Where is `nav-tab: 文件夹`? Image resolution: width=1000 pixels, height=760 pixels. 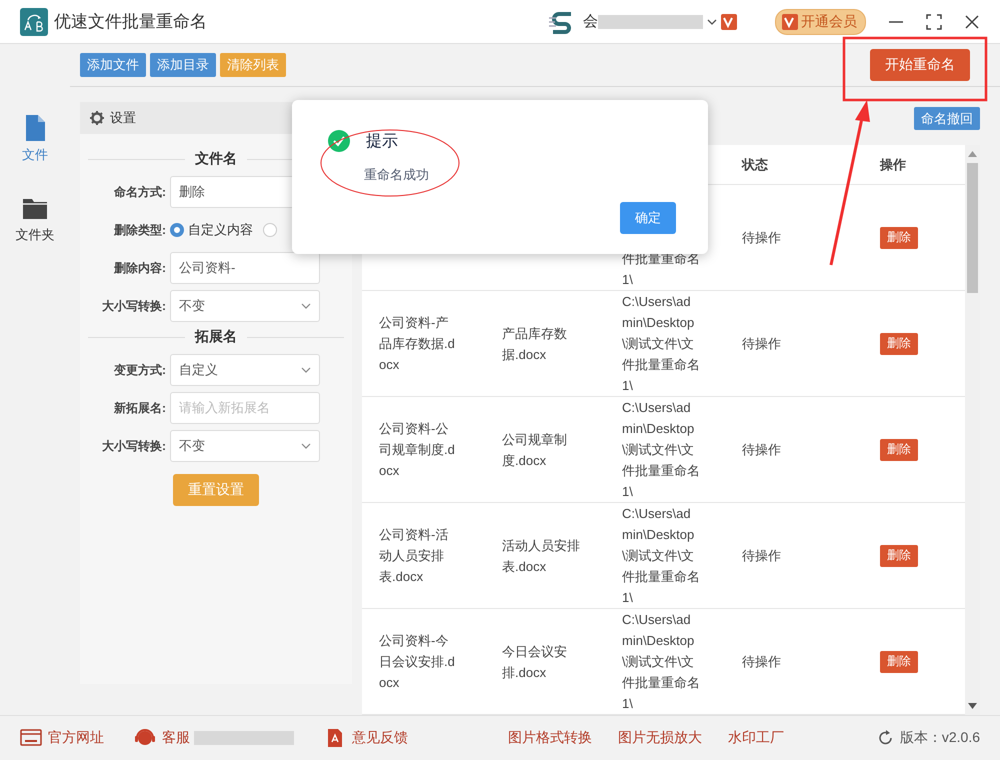 nav-tab: 文件夹 is located at coordinates (35, 219).